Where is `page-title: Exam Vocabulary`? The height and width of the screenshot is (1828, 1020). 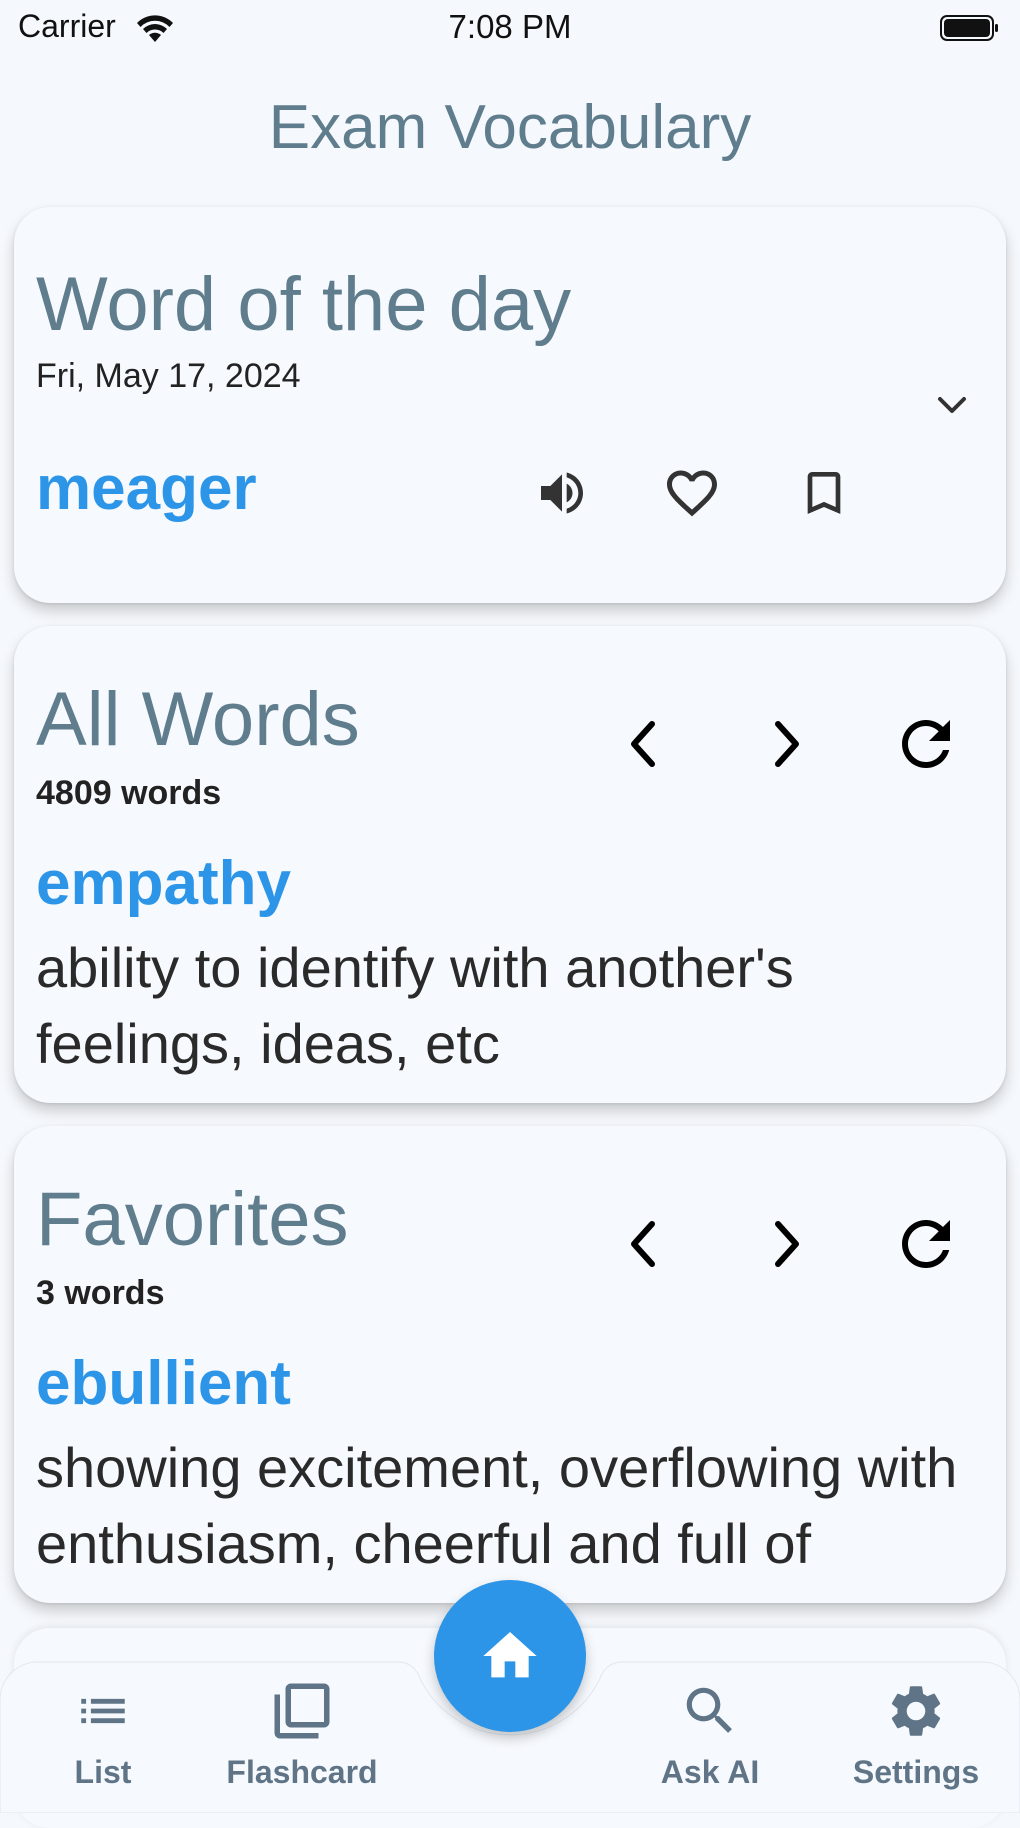
page-title: Exam Vocabulary is located at coordinates (510, 127).